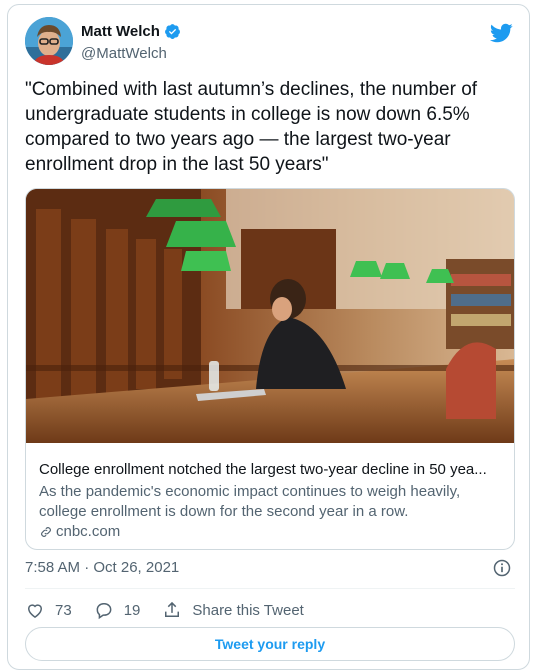 Image resolution: width=537 pixels, height=670 pixels. What do you see at coordinates (63, 610) in the screenshot?
I see `like-count: 73` at bounding box center [63, 610].